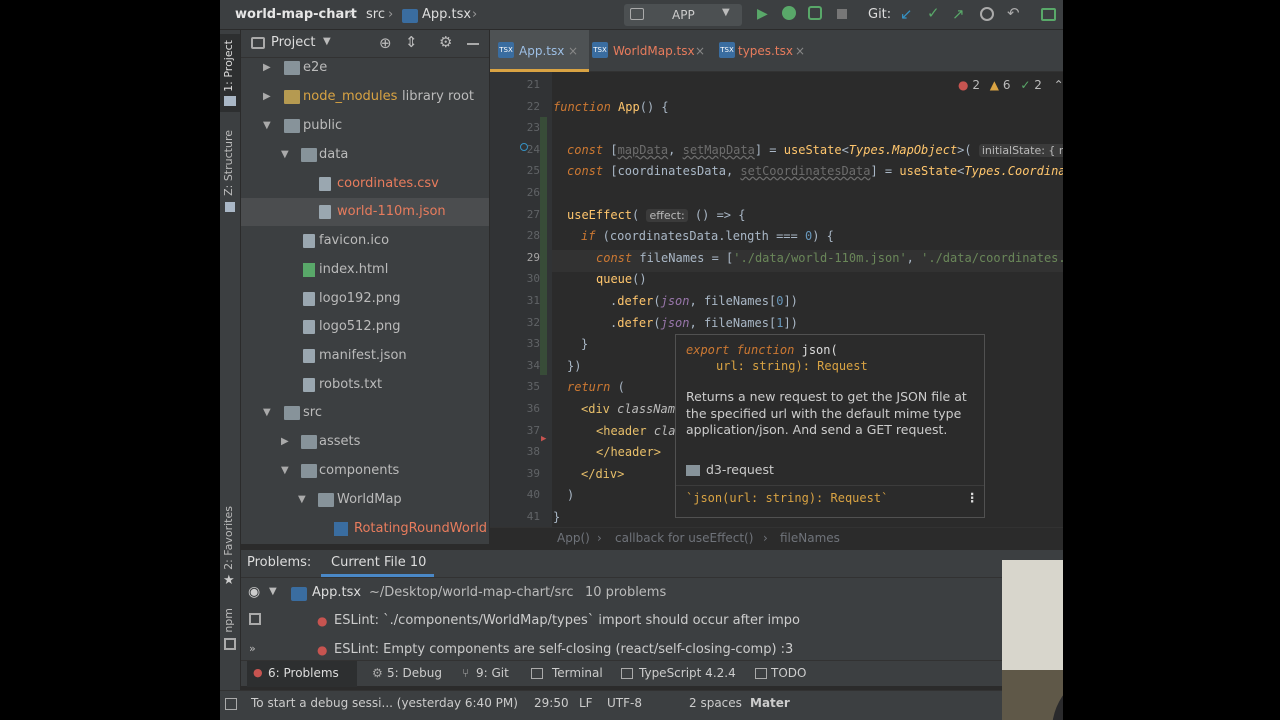 The width and height of the screenshot is (1280, 720). Describe the element at coordinates (704, 301) in the screenshot. I see `code-line: .defer(json, fileNames[0])` at that location.